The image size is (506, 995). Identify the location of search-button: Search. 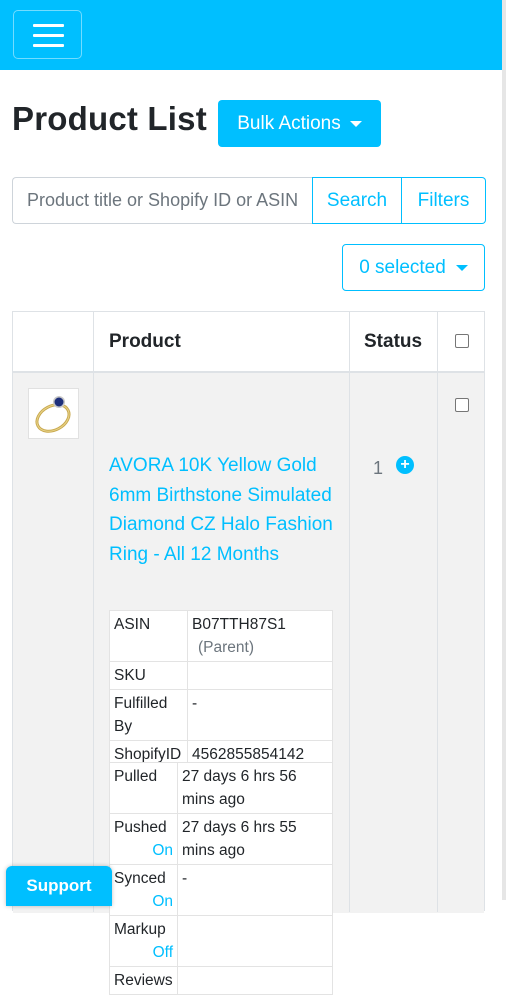
(357, 200).